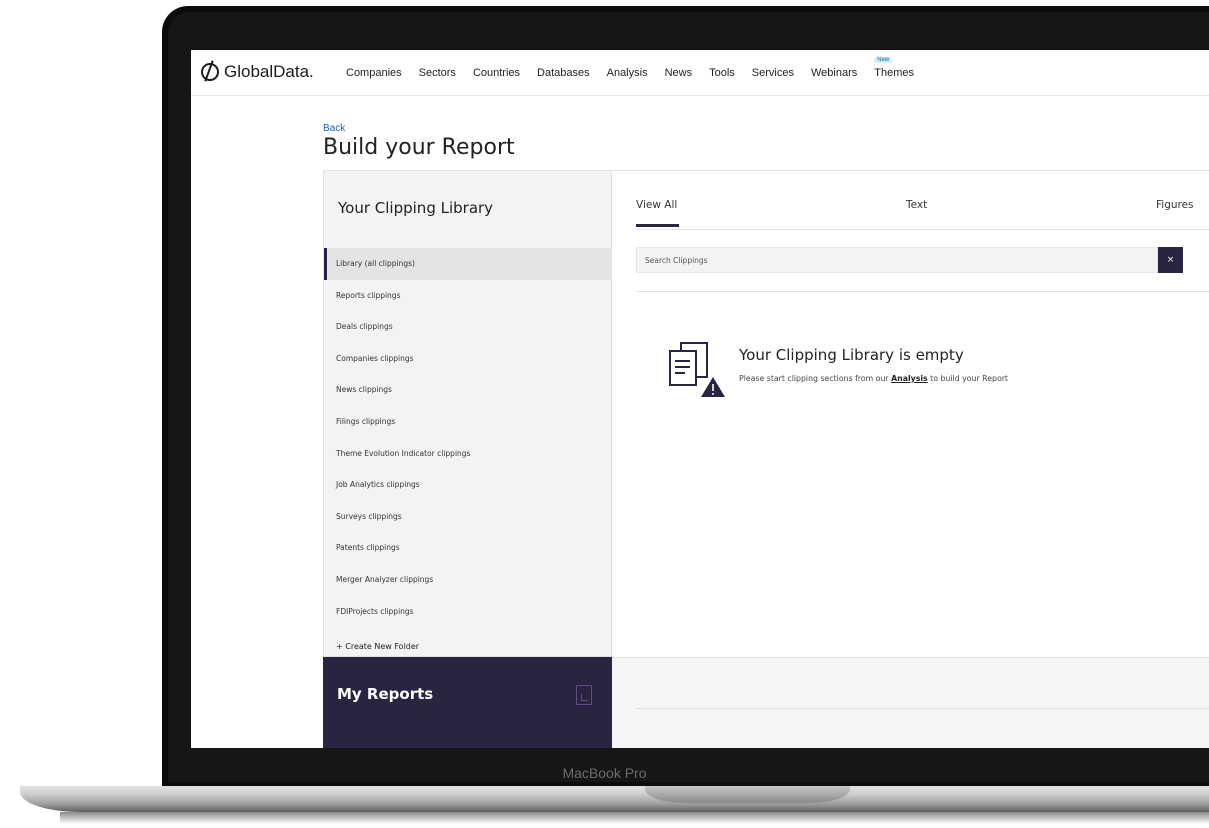  I want to click on tab-figures: Figures, so click(1175, 205).